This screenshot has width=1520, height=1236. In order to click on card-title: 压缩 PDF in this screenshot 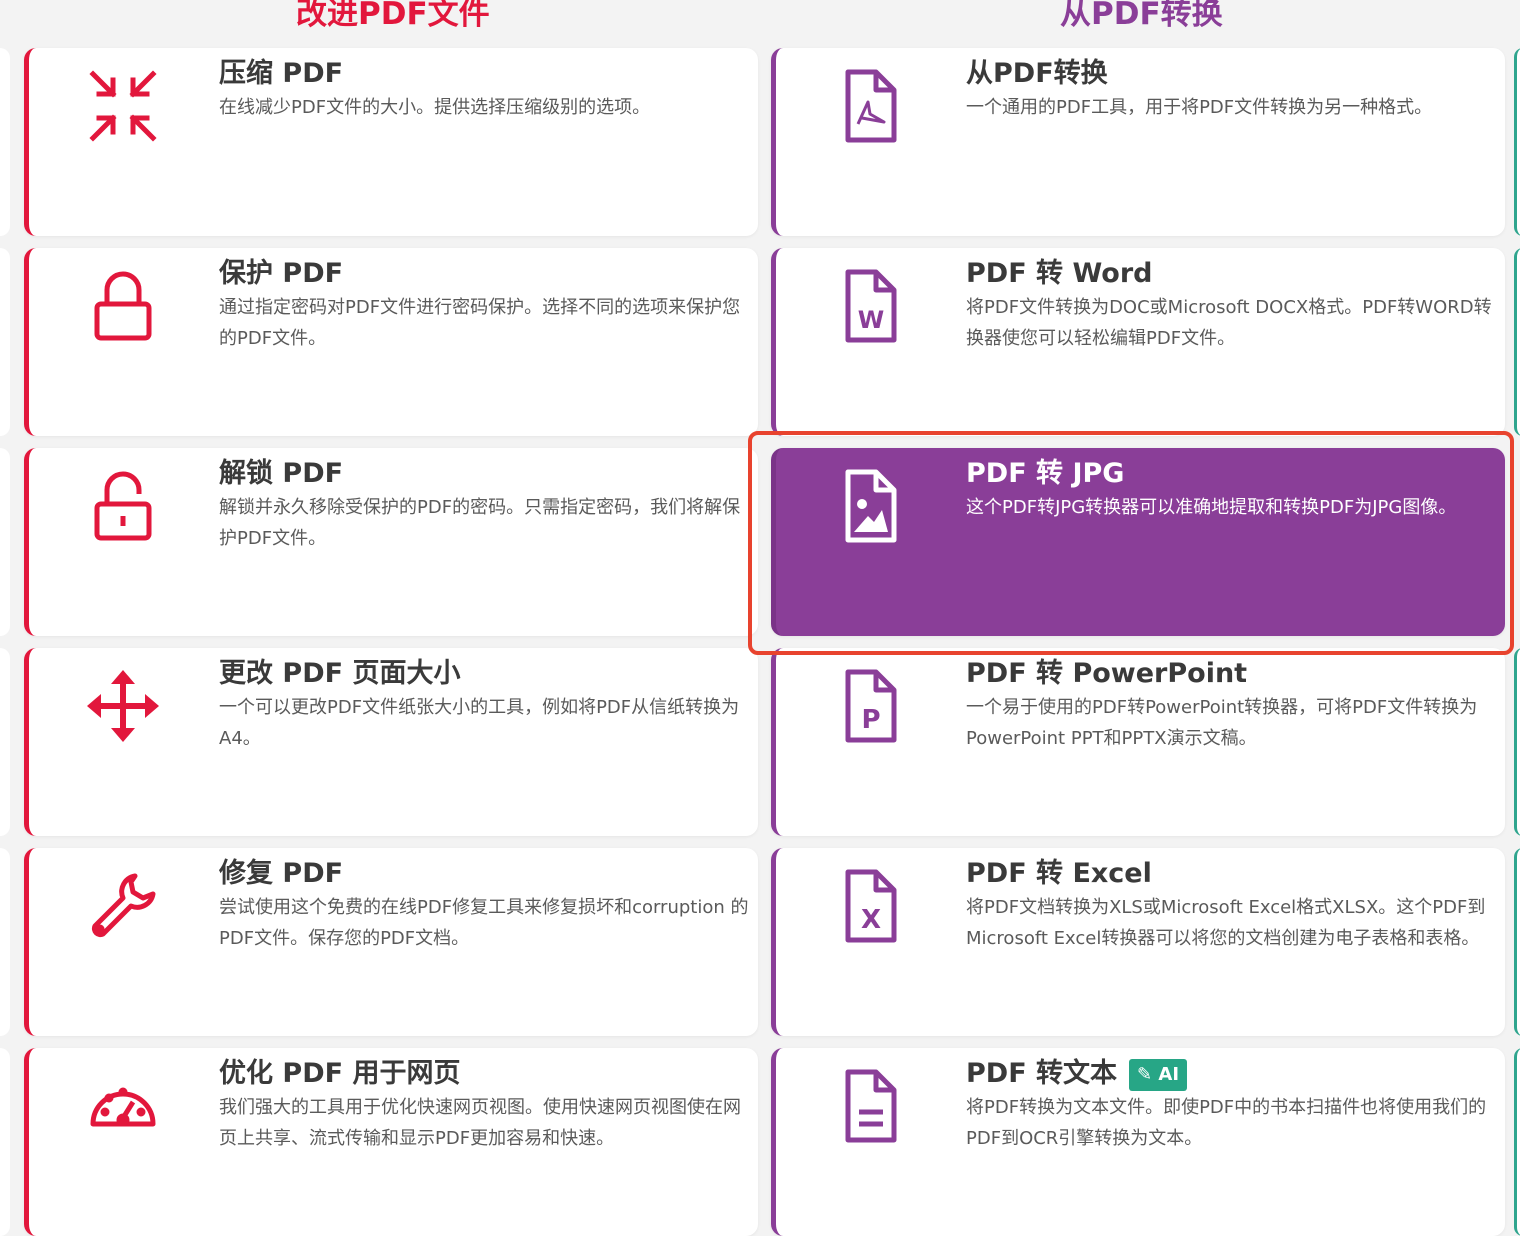, I will do `click(281, 73)`.